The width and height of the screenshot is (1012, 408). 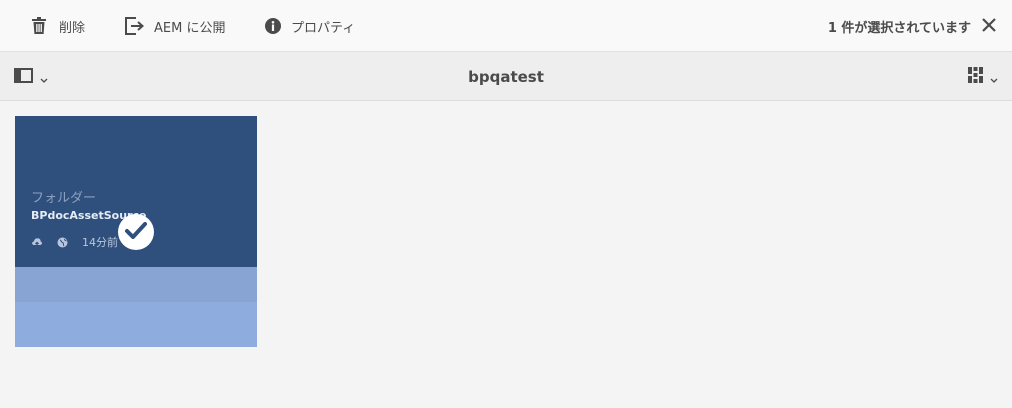 I want to click on card-footer-band-lower, so click(x=136, y=324).